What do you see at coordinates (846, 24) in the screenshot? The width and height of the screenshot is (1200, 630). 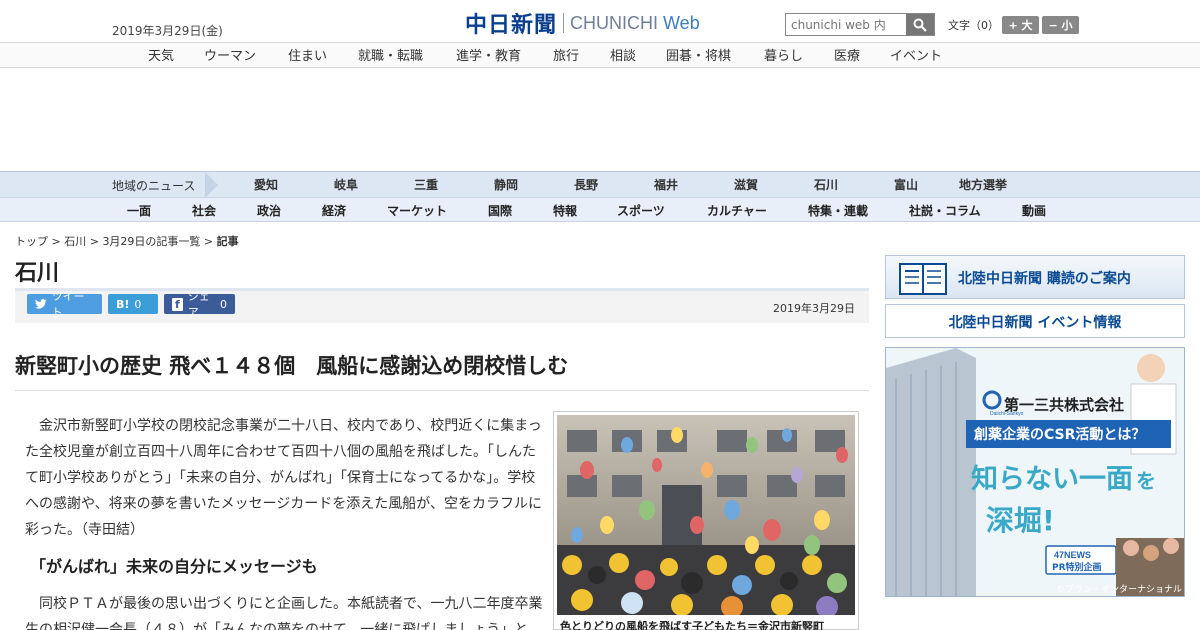 I see `search-input` at bounding box center [846, 24].